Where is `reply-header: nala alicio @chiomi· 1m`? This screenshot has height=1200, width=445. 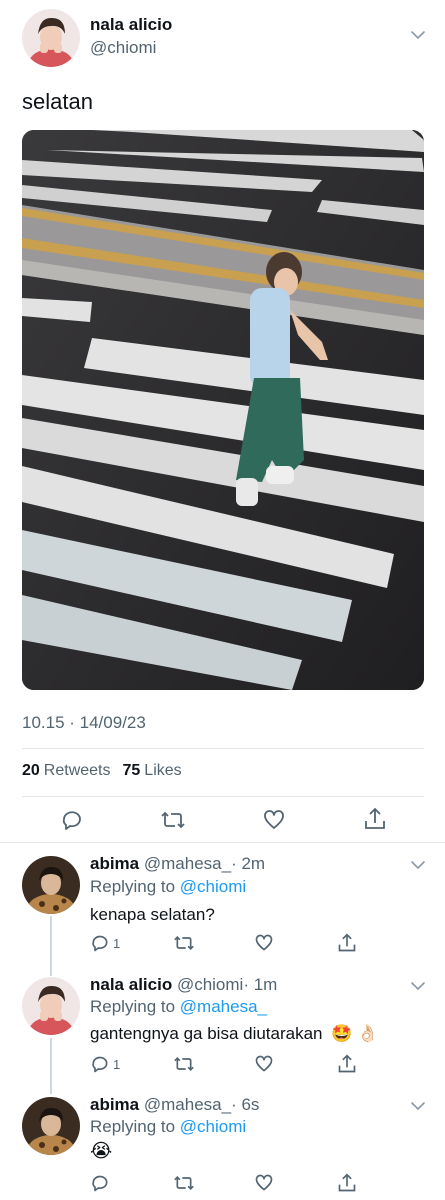
reply-header: nala alicio @chiomi· 1m is located at coordinates (183, 985).